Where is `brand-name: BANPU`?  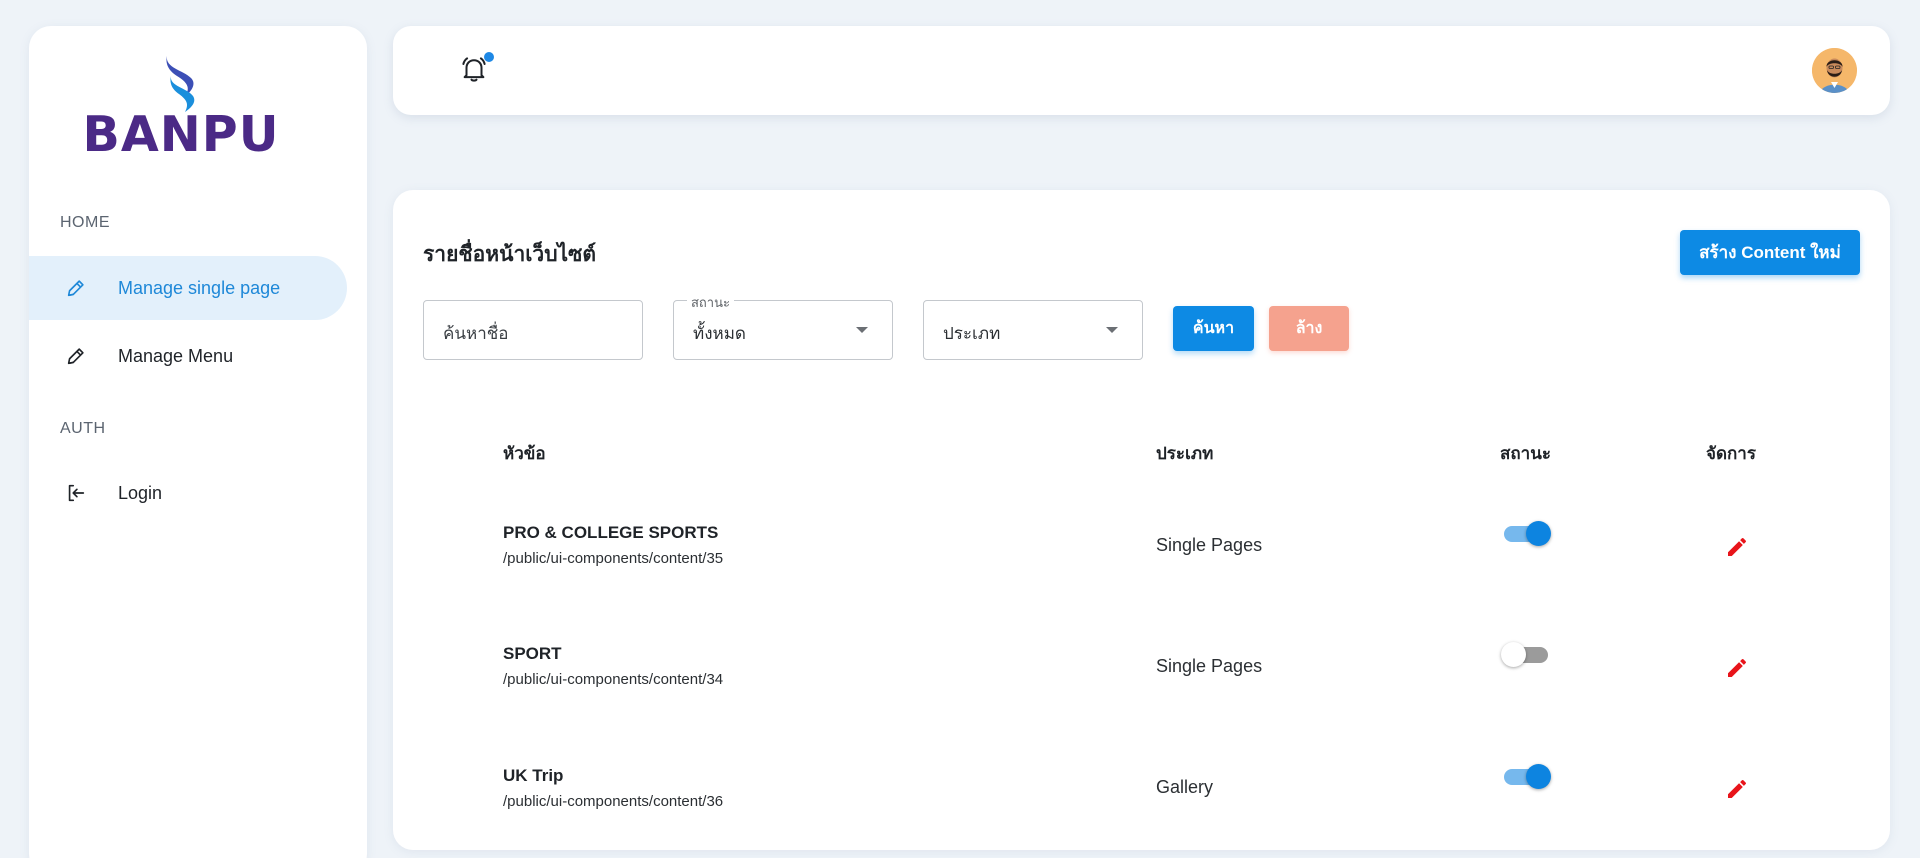
brand-name: BANPU is located at coordinates (181, 134).